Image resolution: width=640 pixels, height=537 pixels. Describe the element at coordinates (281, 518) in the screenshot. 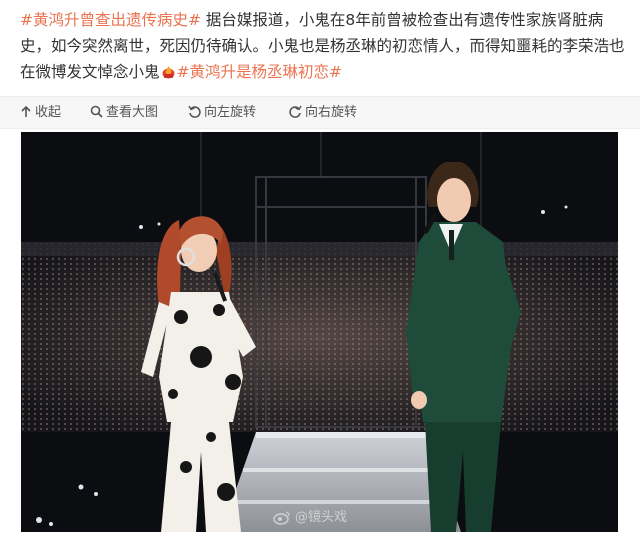

I see `weibo-logo-icon` at that location.